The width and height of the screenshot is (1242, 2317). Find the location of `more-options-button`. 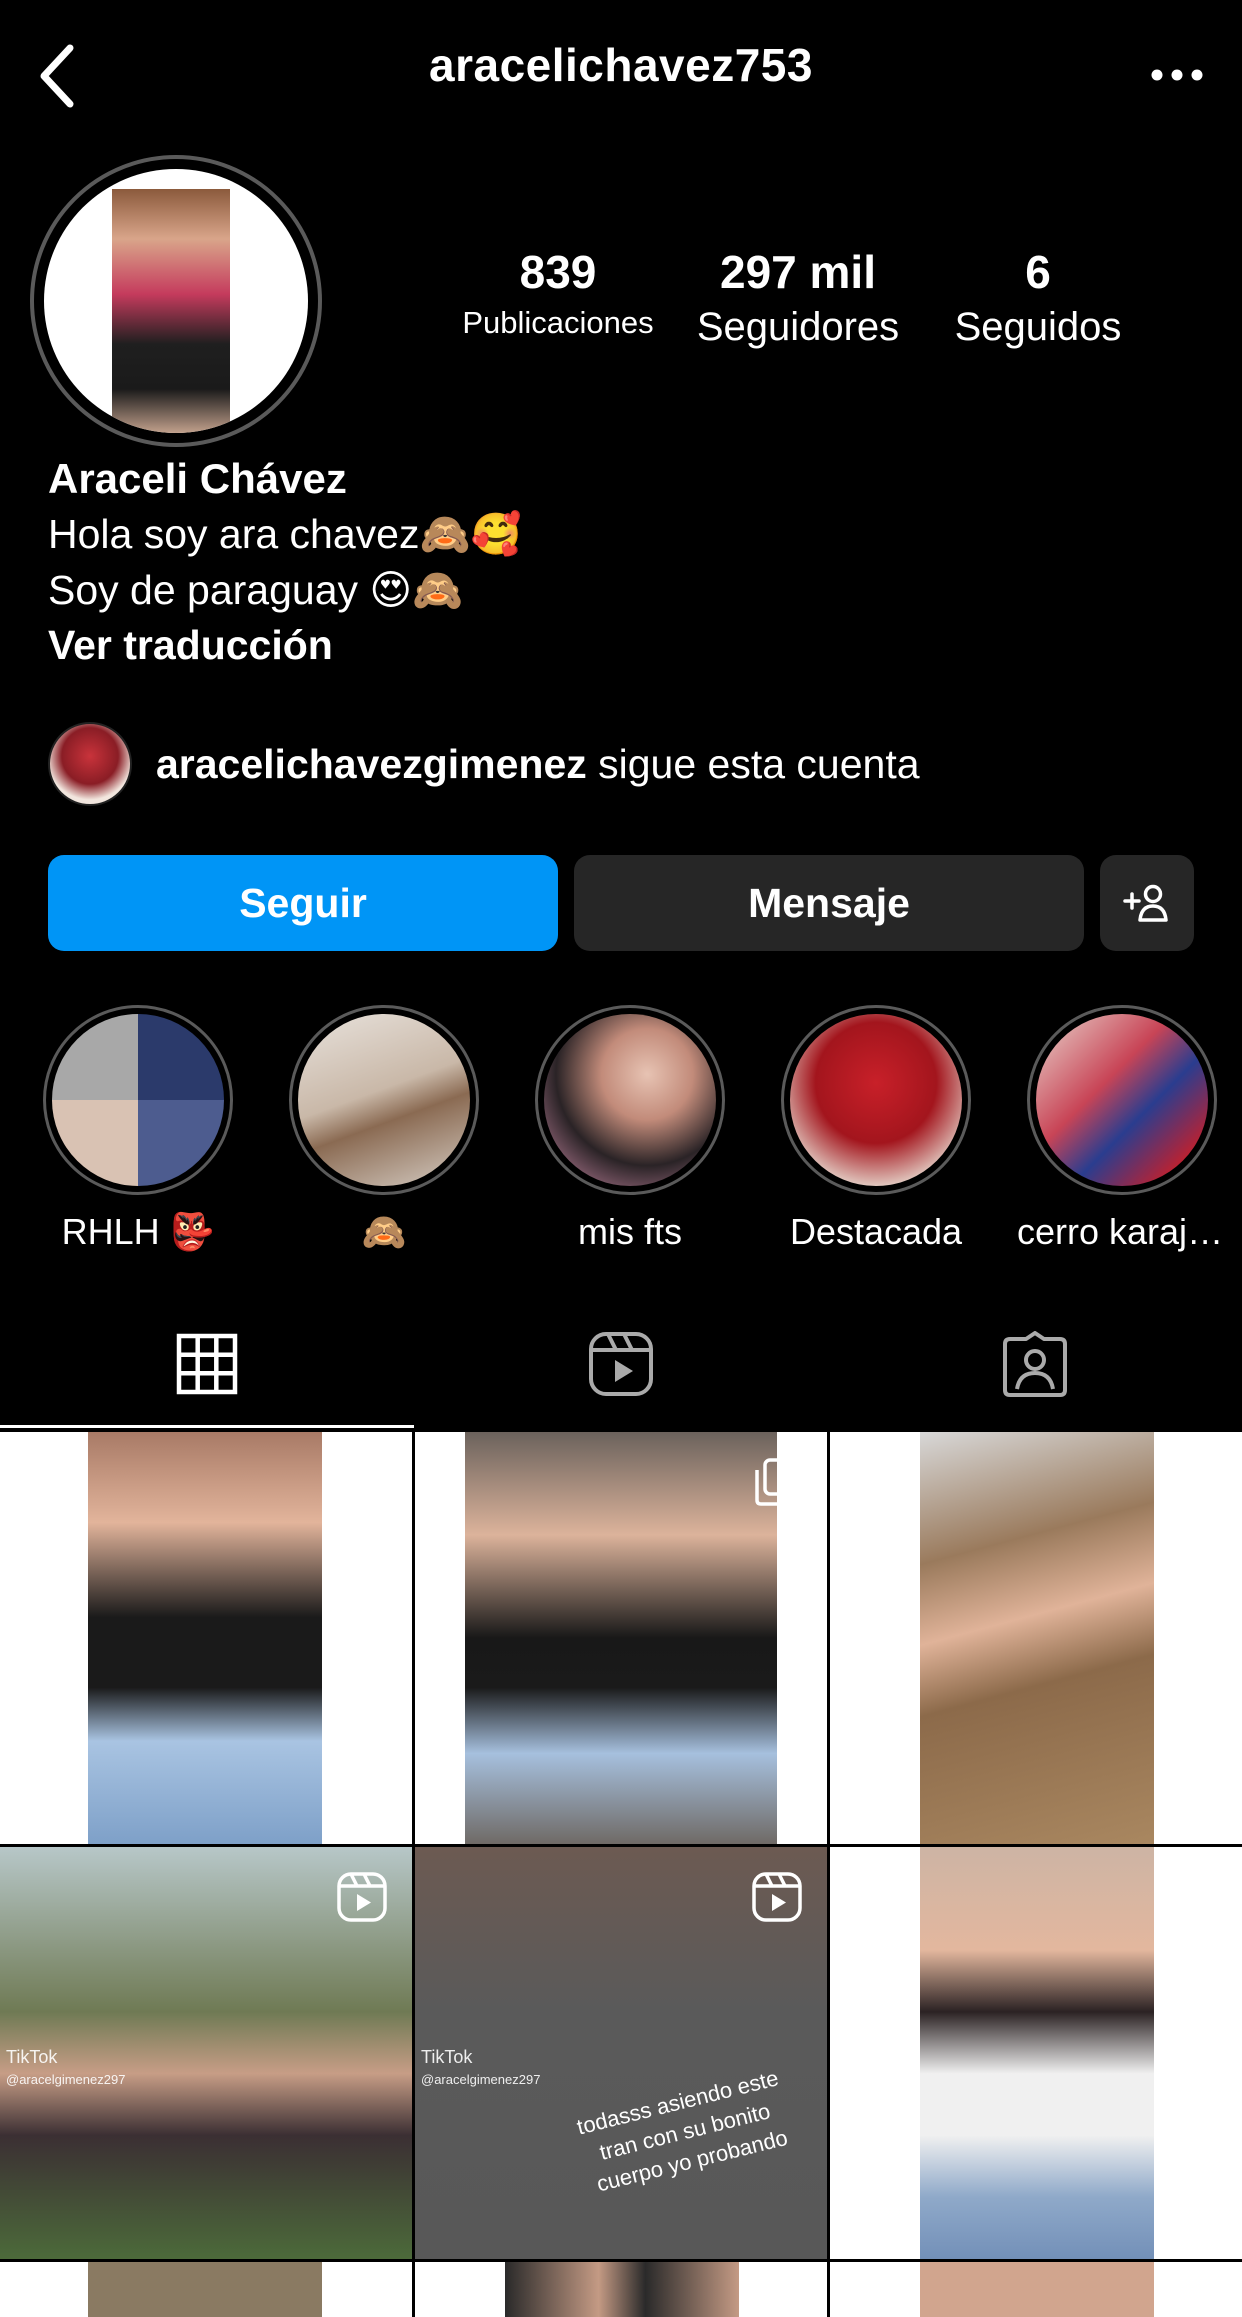

more-options-button is located at coordinates (1177, 75).